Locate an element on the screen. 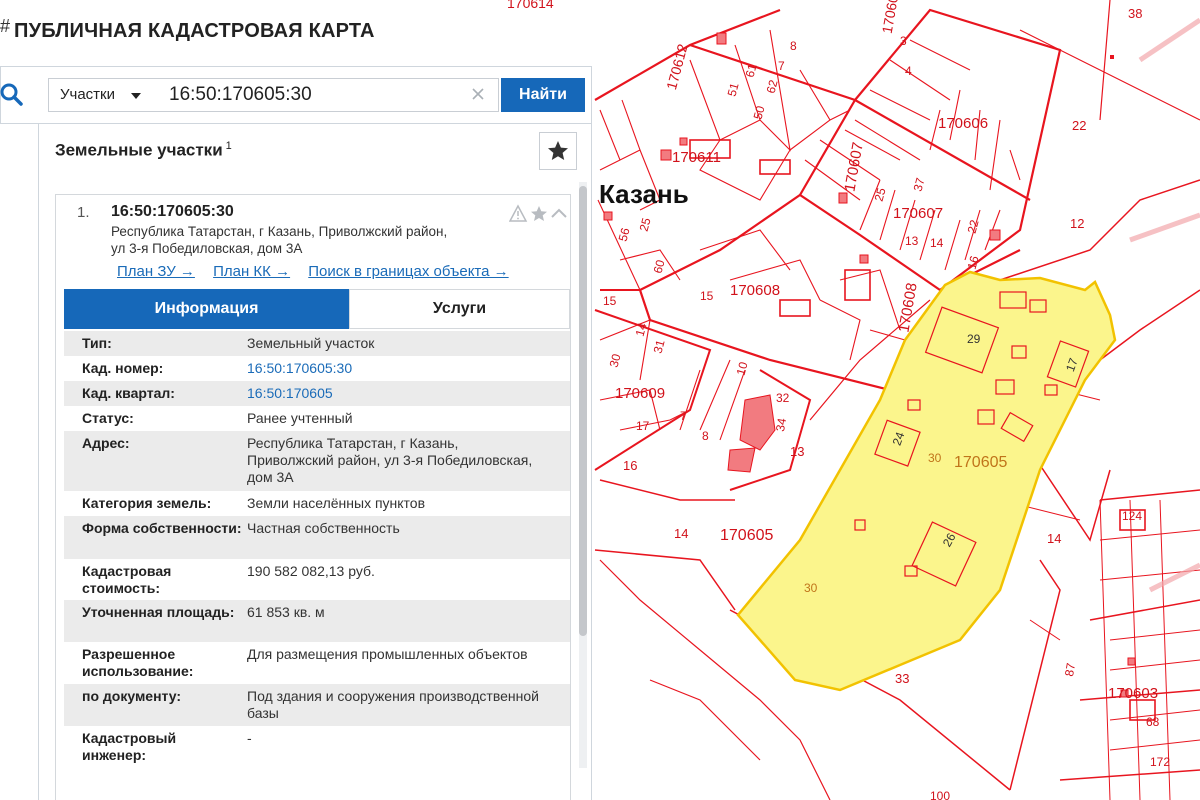 The width and height of the screenshot is (1200, 800). favorite-button is located at coordinates (558, 151).